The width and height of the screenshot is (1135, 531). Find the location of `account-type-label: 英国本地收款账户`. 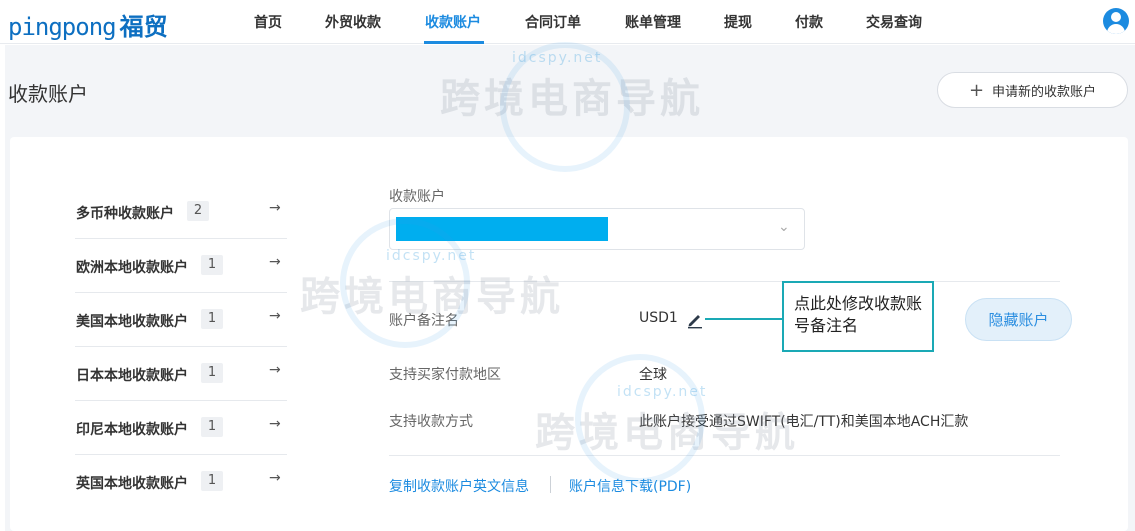

account-type-label: 英国本地收款账户 is located at coordinates (132, 484).